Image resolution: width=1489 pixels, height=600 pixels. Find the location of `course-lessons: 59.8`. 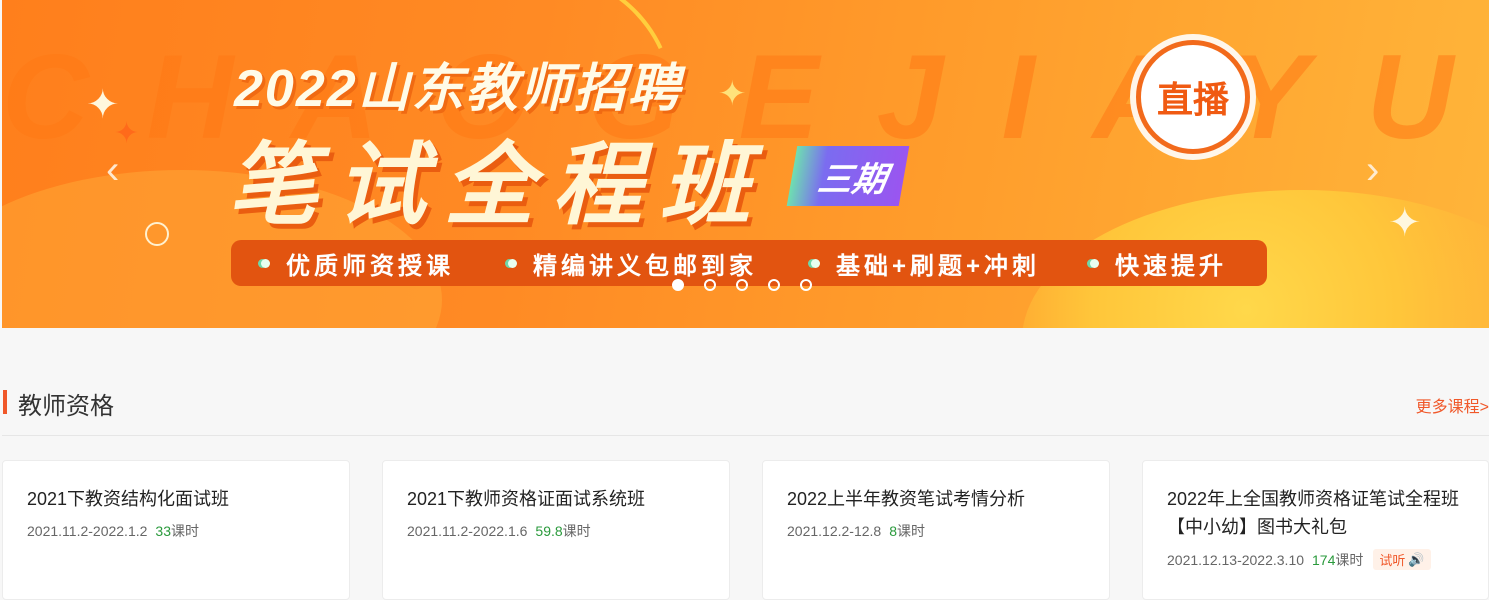

course-lessons: 59.8 is located at coordinates (549, 531).